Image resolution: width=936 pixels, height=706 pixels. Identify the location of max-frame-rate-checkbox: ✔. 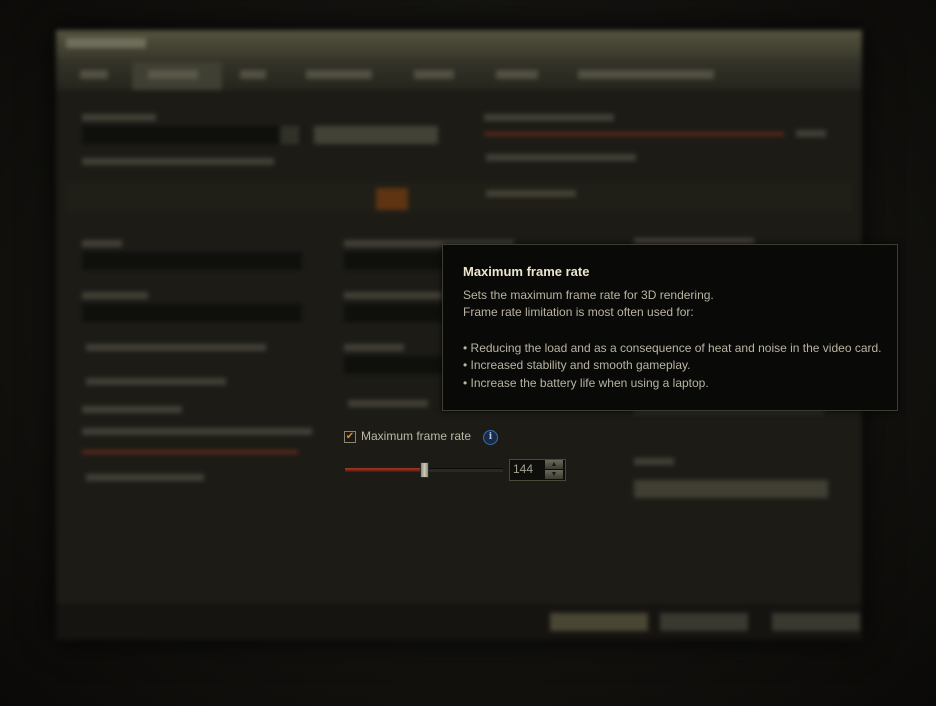
(350, 437).